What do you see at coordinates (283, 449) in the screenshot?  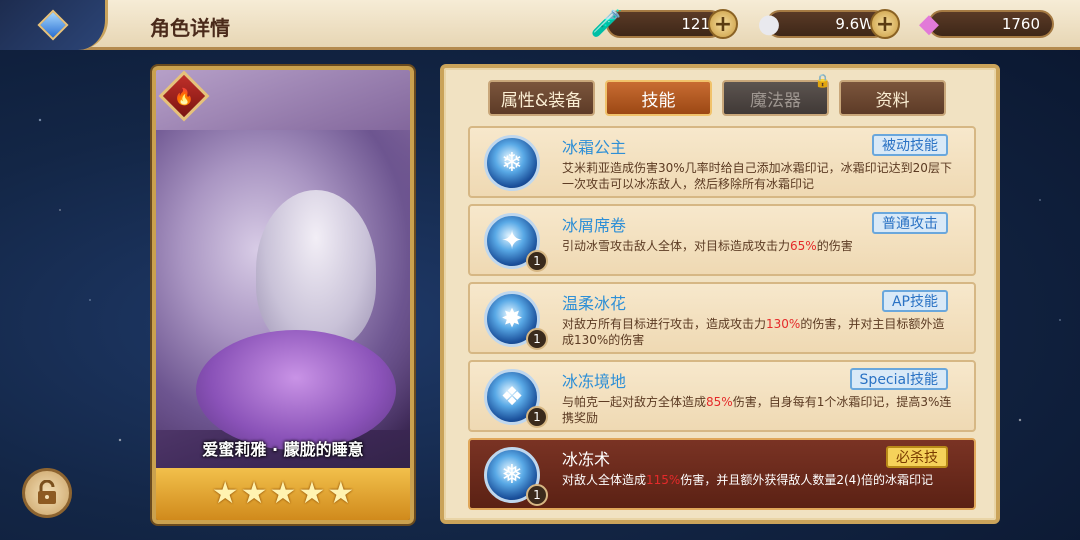 I see `character-name: 爱蜜莉雅 · 朦胧的睡意` at bounding box center [283, 449].